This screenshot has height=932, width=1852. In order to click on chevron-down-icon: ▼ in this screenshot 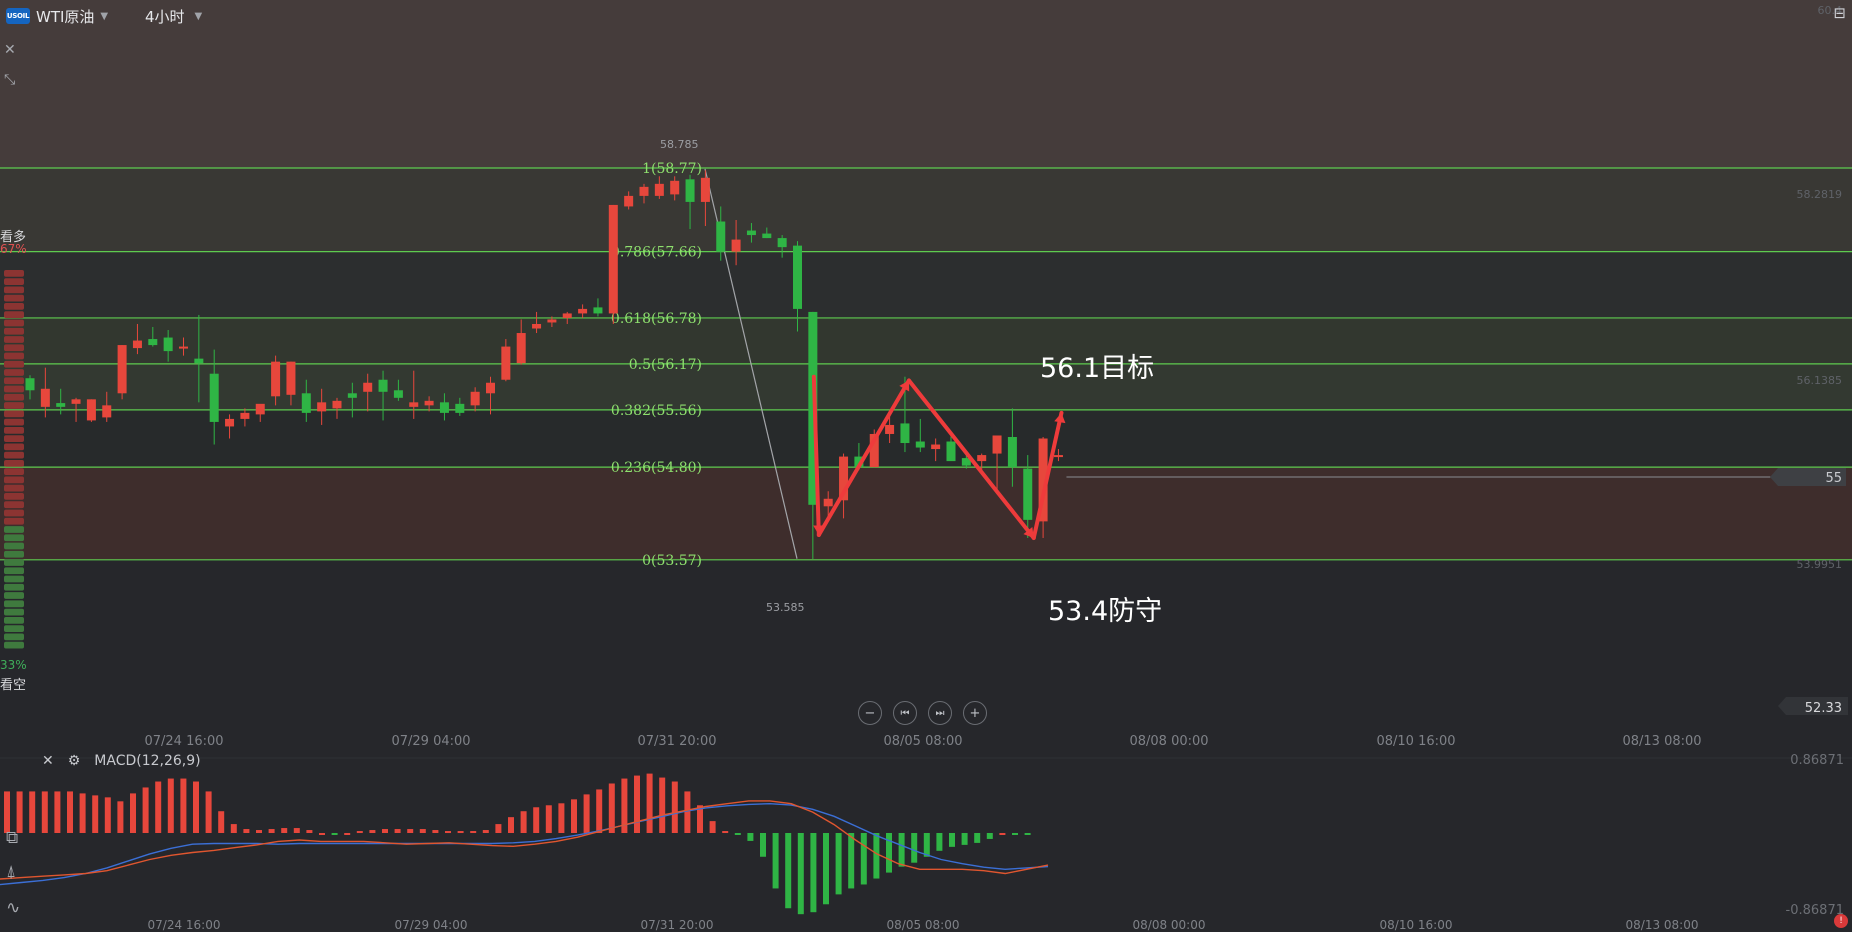, I will do `click(198, 16)`.